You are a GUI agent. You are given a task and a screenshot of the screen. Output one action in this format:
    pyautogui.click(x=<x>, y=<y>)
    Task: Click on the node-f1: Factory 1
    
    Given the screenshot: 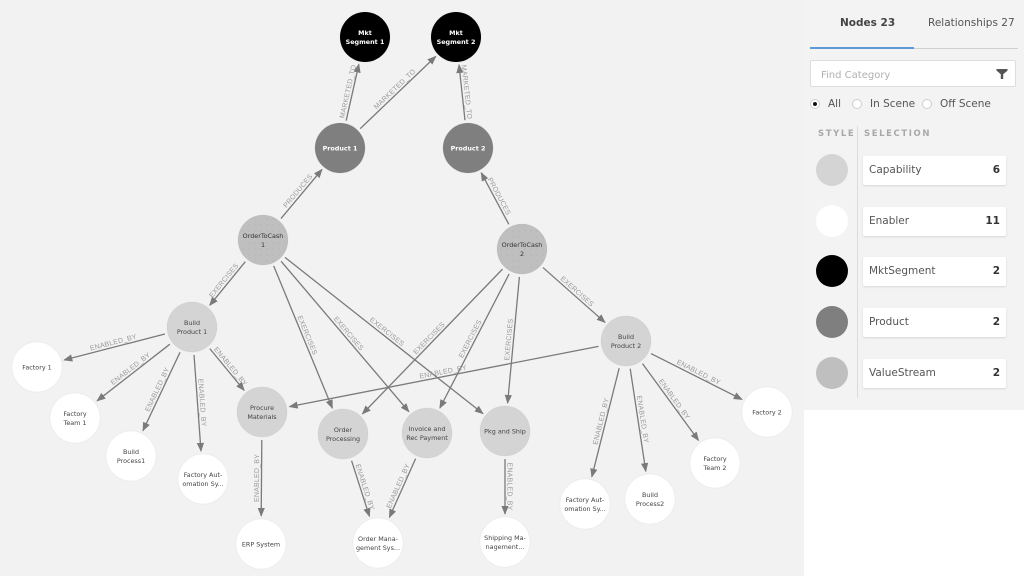 What is the action you would take?
    pyautogui.click(x=37, y=367)
    